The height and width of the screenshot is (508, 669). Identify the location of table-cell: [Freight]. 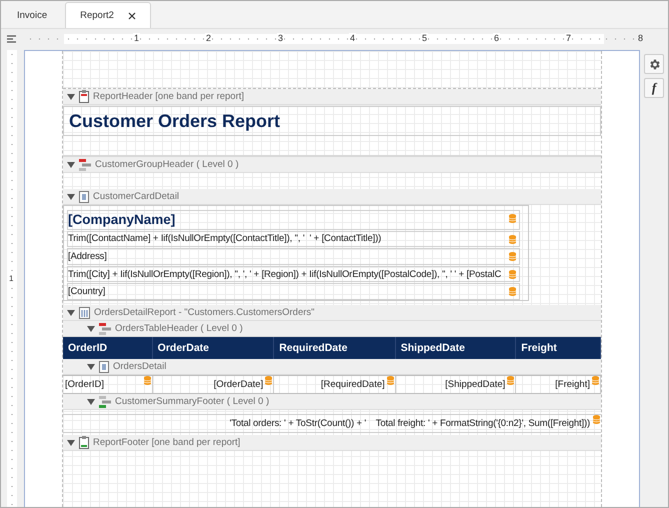
(572, 384).